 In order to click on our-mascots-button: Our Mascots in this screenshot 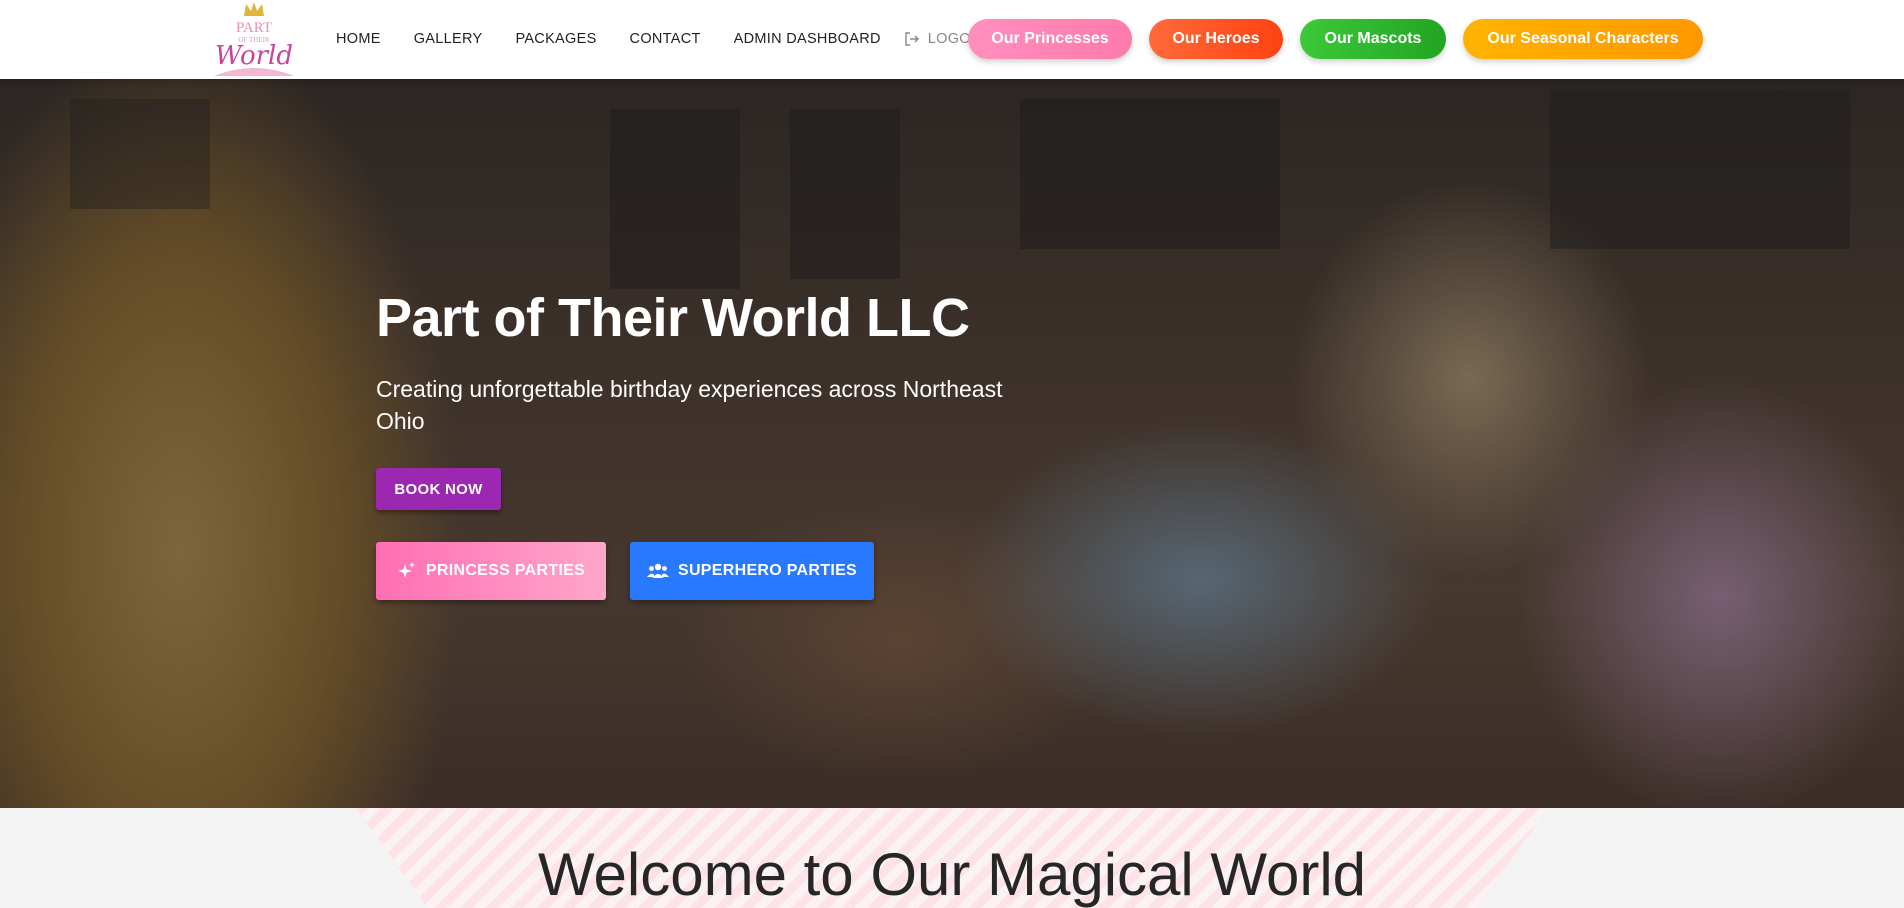, I will do `click(1373, 39)`.